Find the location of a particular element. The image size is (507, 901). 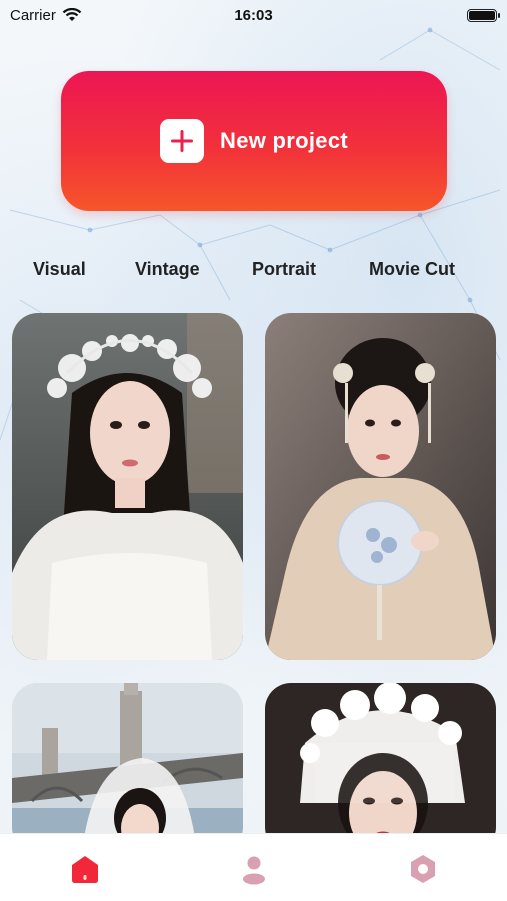

battery-icon is located at coordinates (483, 15).